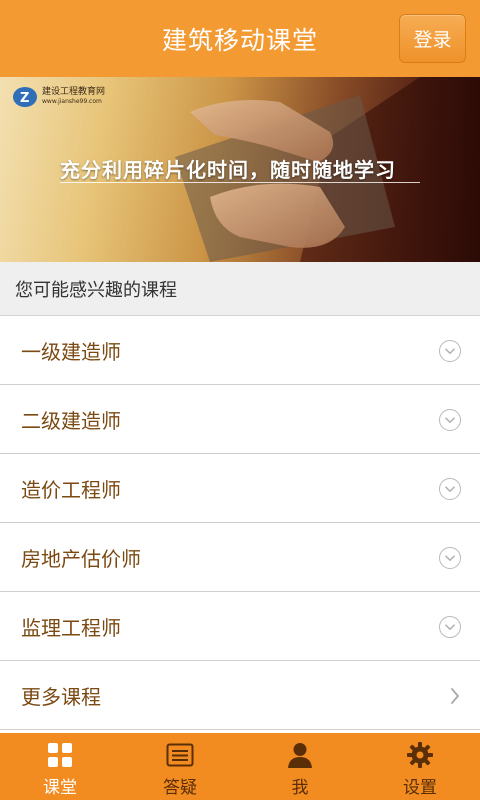 The width and height of the screenshot is (480, 800). I want to click on tab-classroom: 课堂, so click(60, 766).